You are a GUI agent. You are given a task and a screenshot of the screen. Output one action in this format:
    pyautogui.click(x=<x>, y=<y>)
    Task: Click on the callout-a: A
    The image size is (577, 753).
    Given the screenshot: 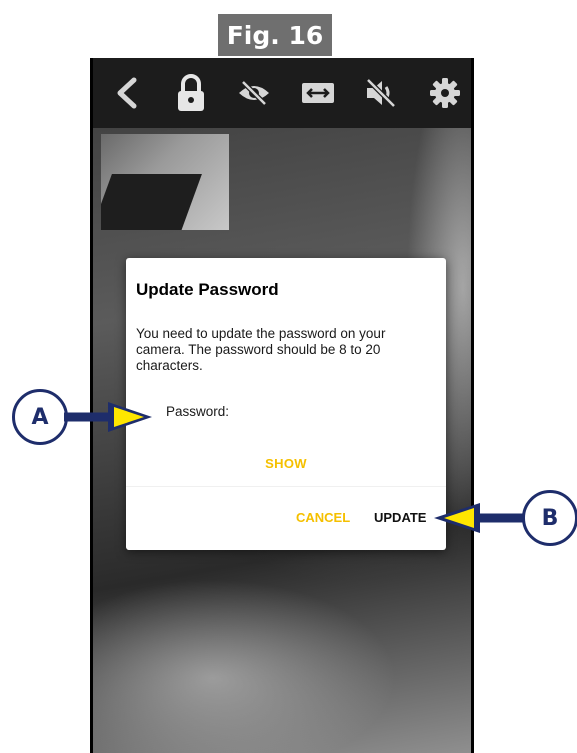 What is the action you would take?
    pyautogui.click(x=40, y=417)
    